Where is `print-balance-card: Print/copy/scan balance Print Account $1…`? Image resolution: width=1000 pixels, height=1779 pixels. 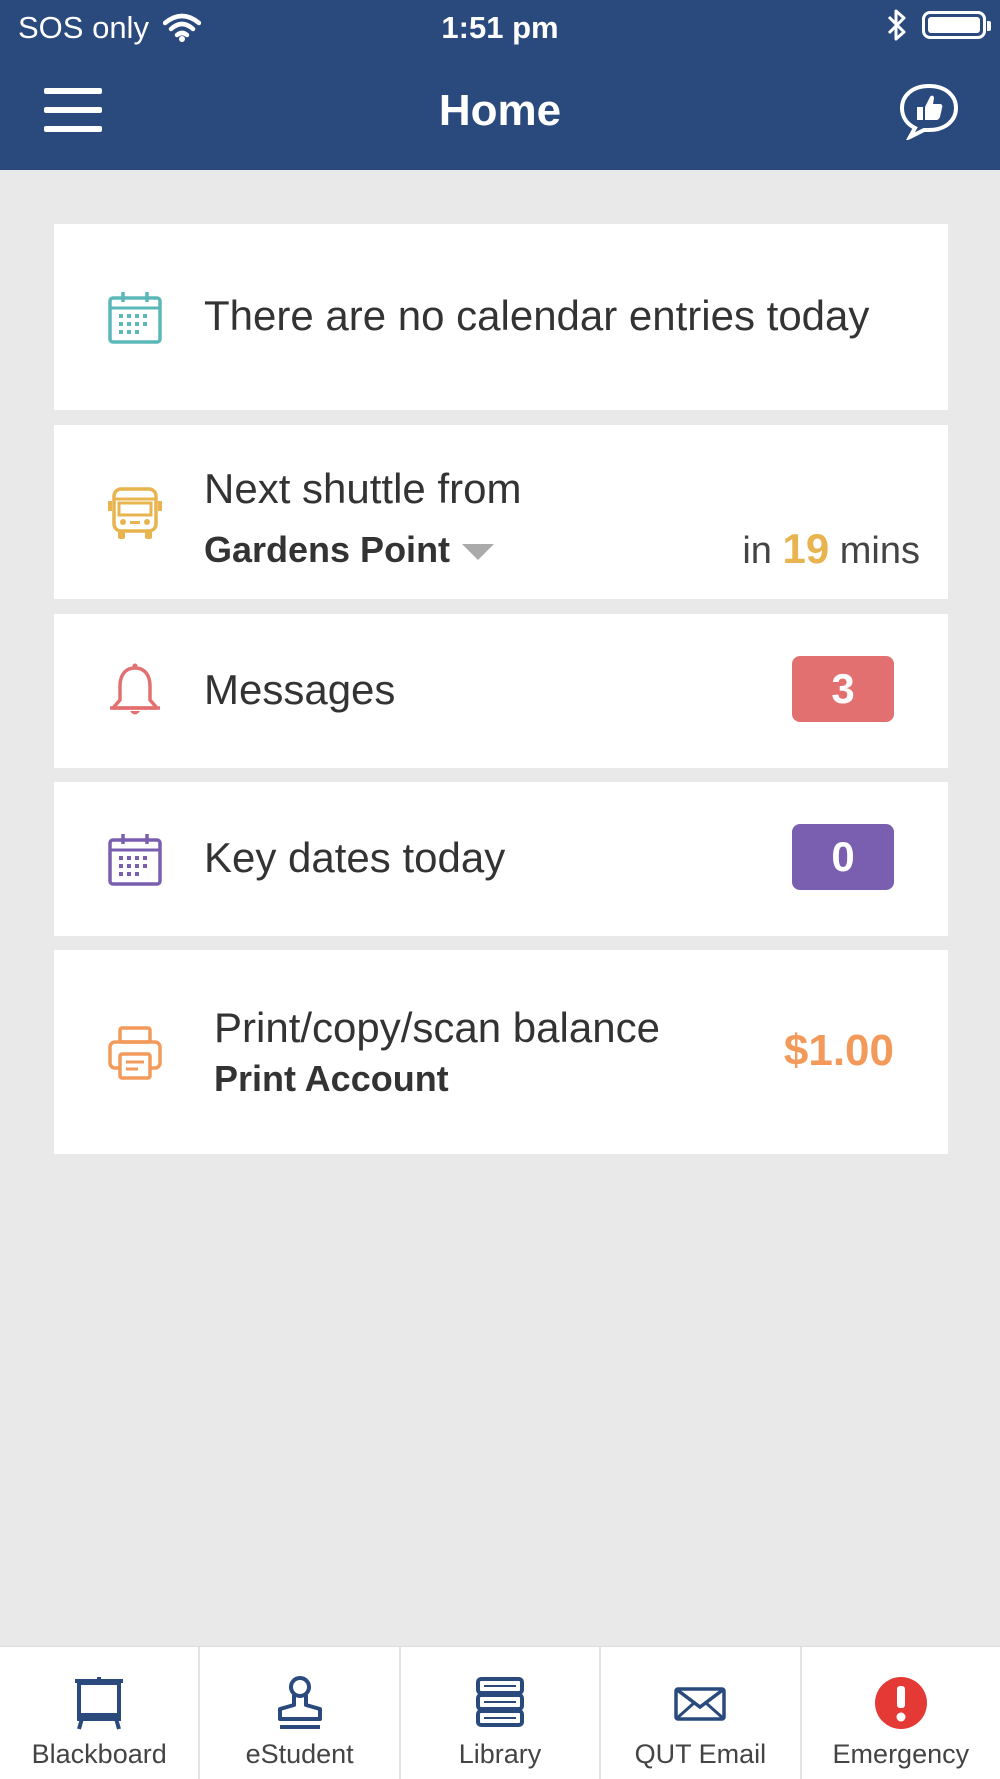
print-balance-card: Print/copy/scan balance Print Account $1… is located at coordinates (501, 1052).